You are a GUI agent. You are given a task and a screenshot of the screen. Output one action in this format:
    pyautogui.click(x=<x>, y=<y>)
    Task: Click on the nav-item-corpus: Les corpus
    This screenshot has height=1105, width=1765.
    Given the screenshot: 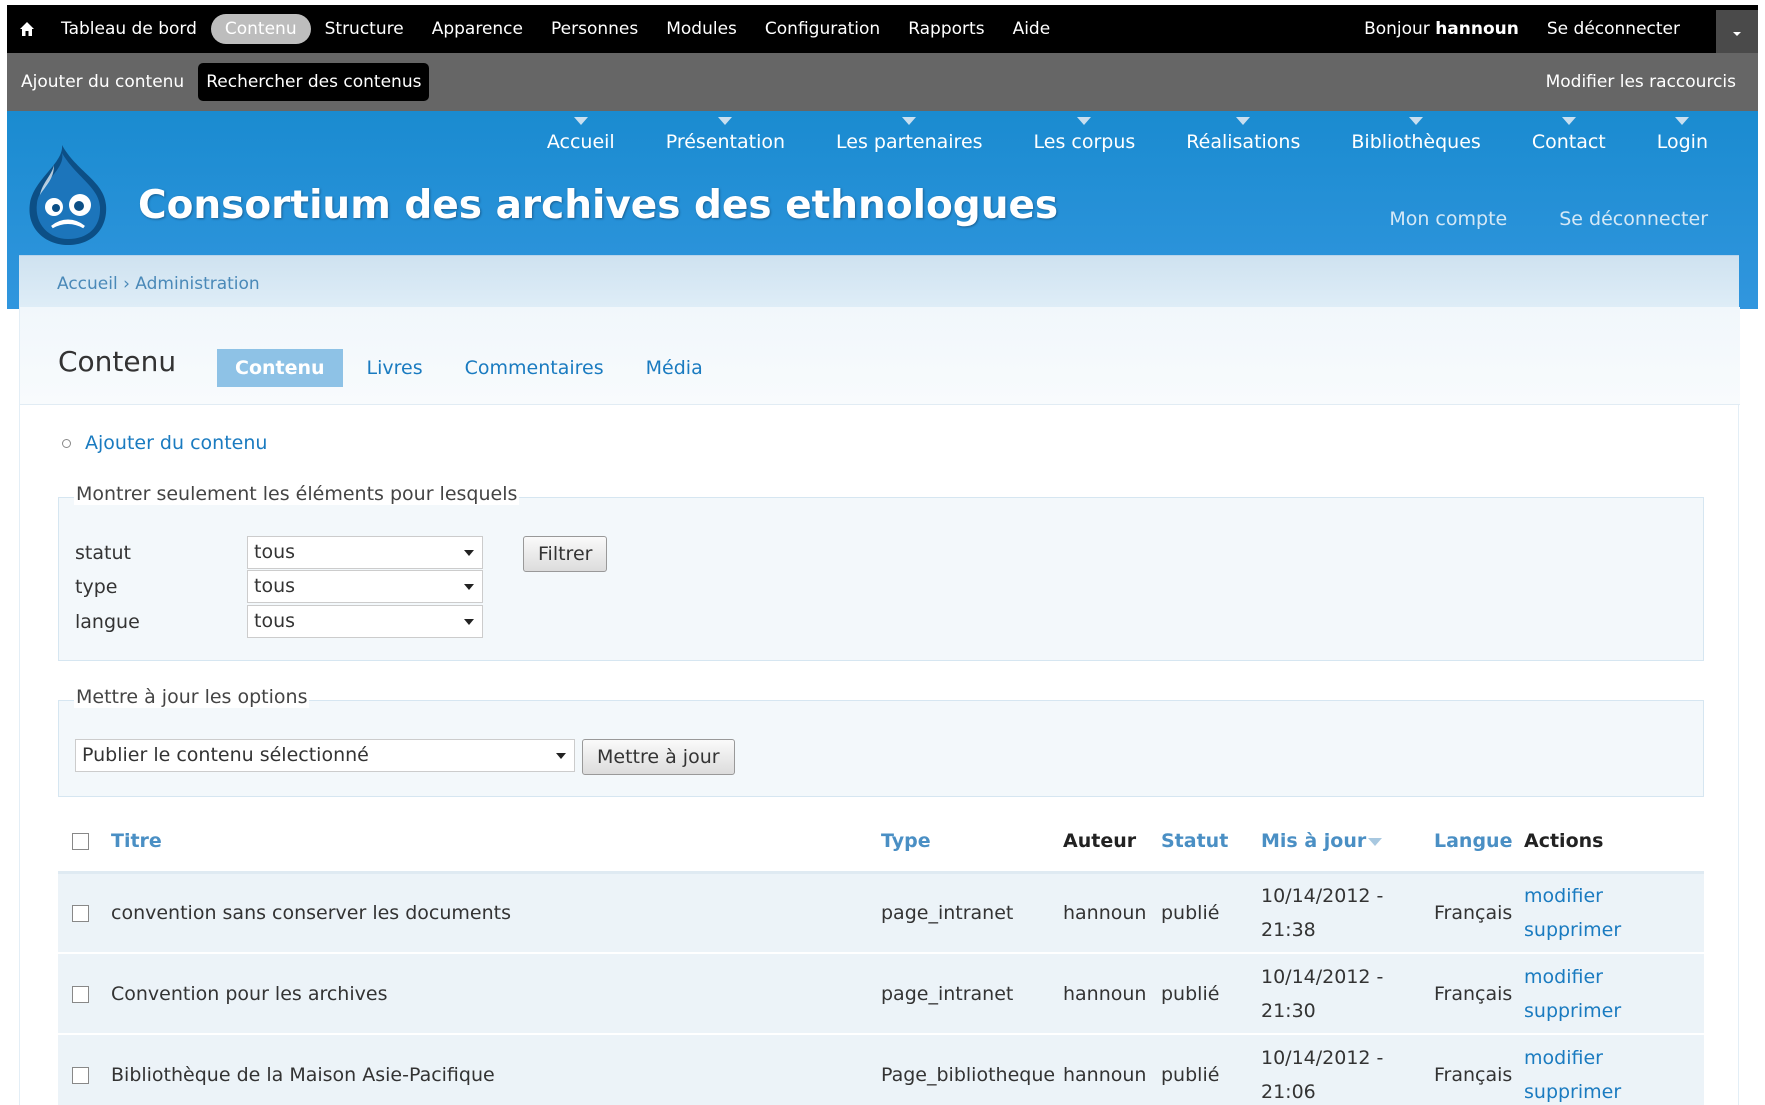 What is the action you would take?
    pyautogui.click(x=1084, y=135)
    